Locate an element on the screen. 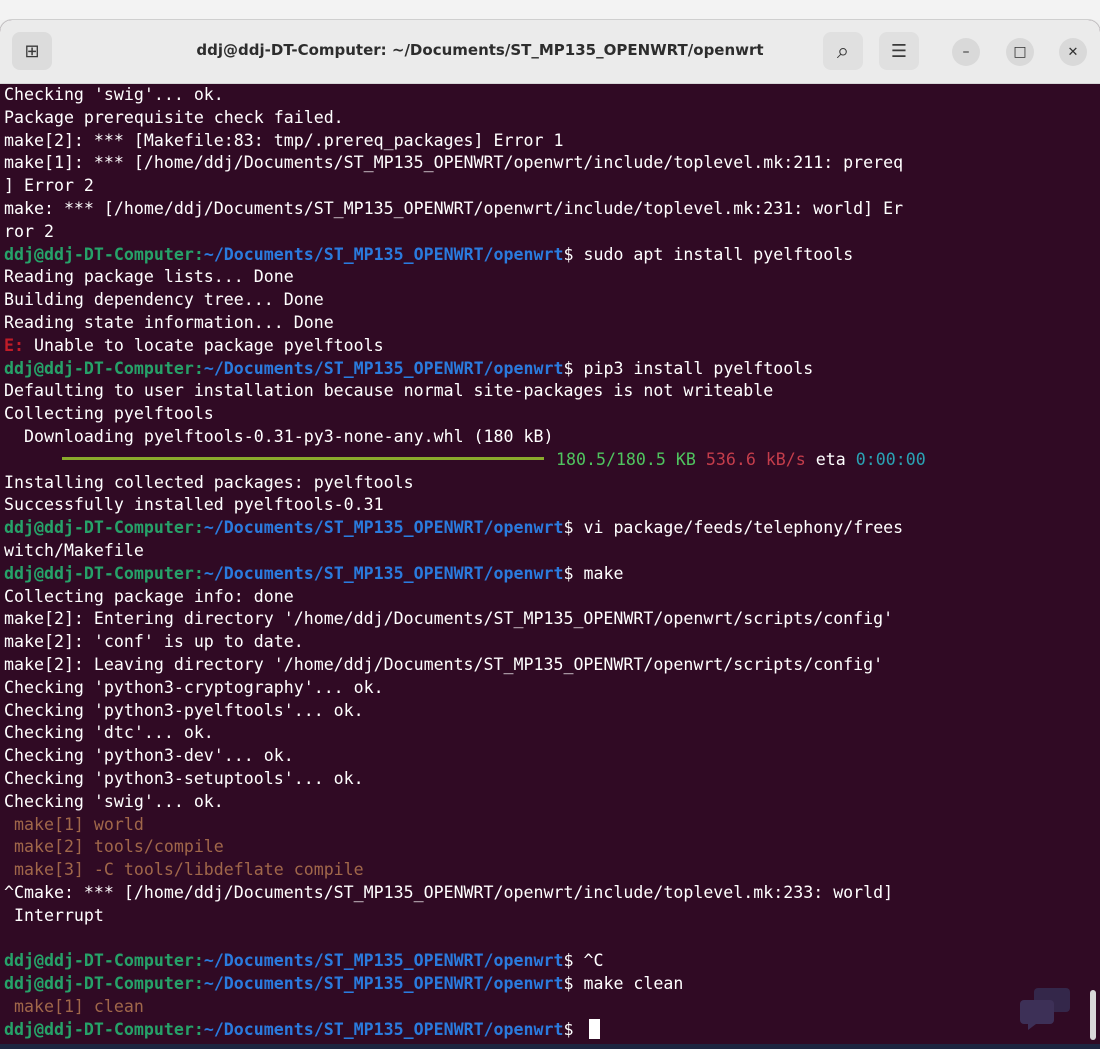 The height and width of the screenshot is (1049, 1100). build-status-text: make[1] clean is located at coordinates (74, 1006).